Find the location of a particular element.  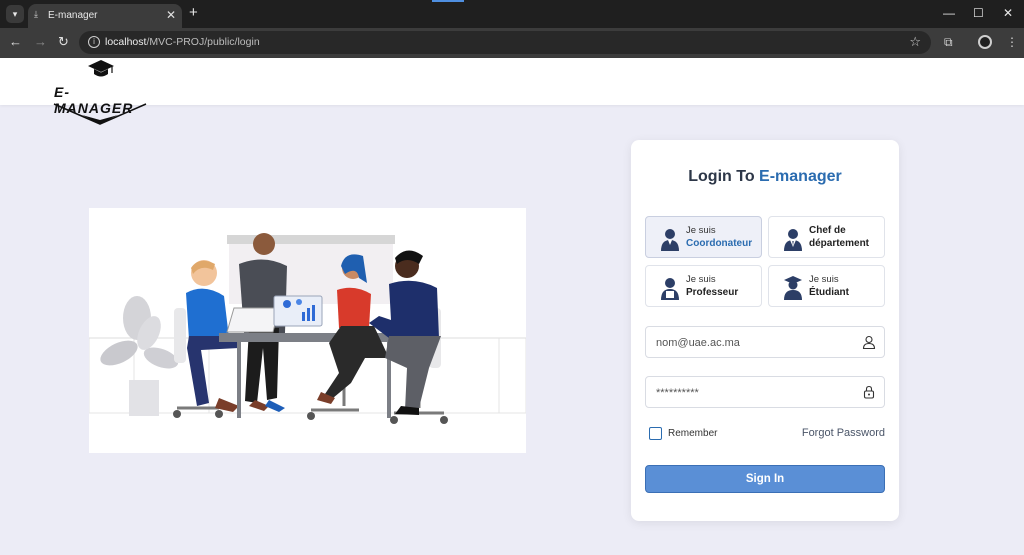

site-logo: E-MANAGER is located at coordinates (100, 92).